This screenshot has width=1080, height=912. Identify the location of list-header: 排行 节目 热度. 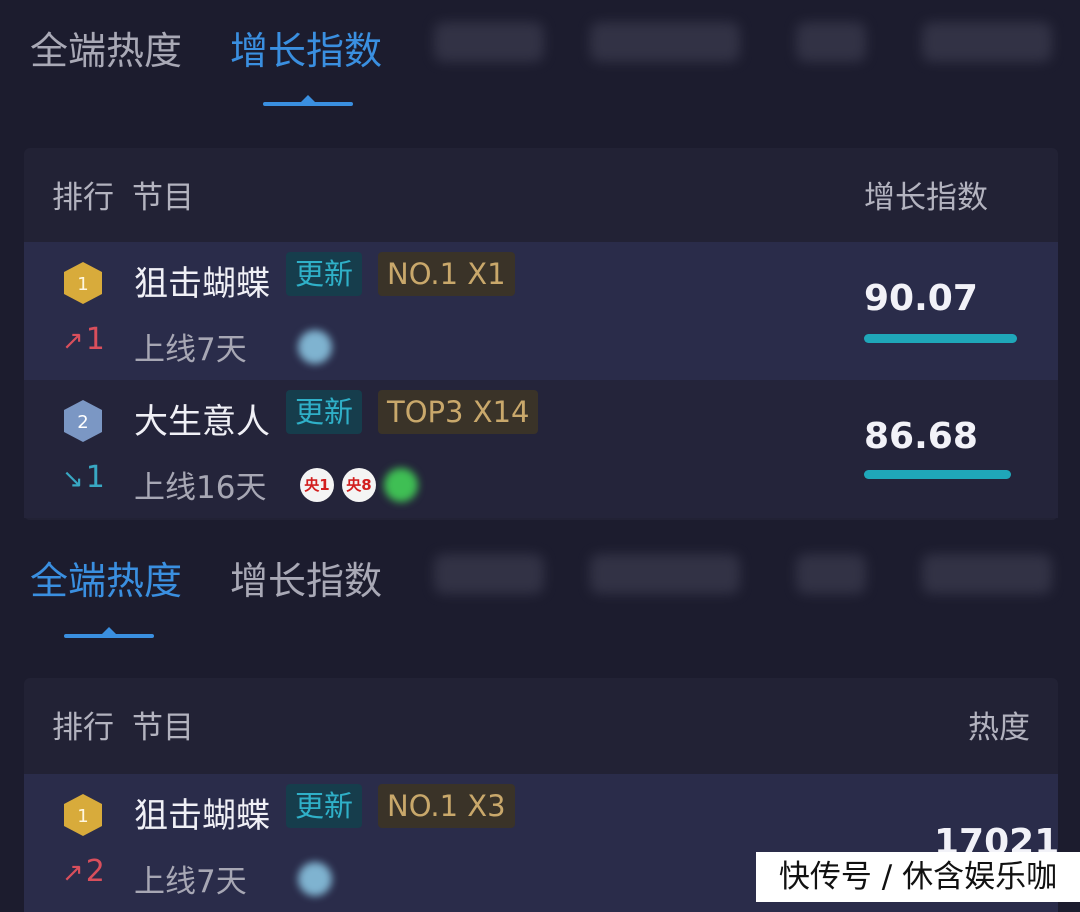
(541, 723).